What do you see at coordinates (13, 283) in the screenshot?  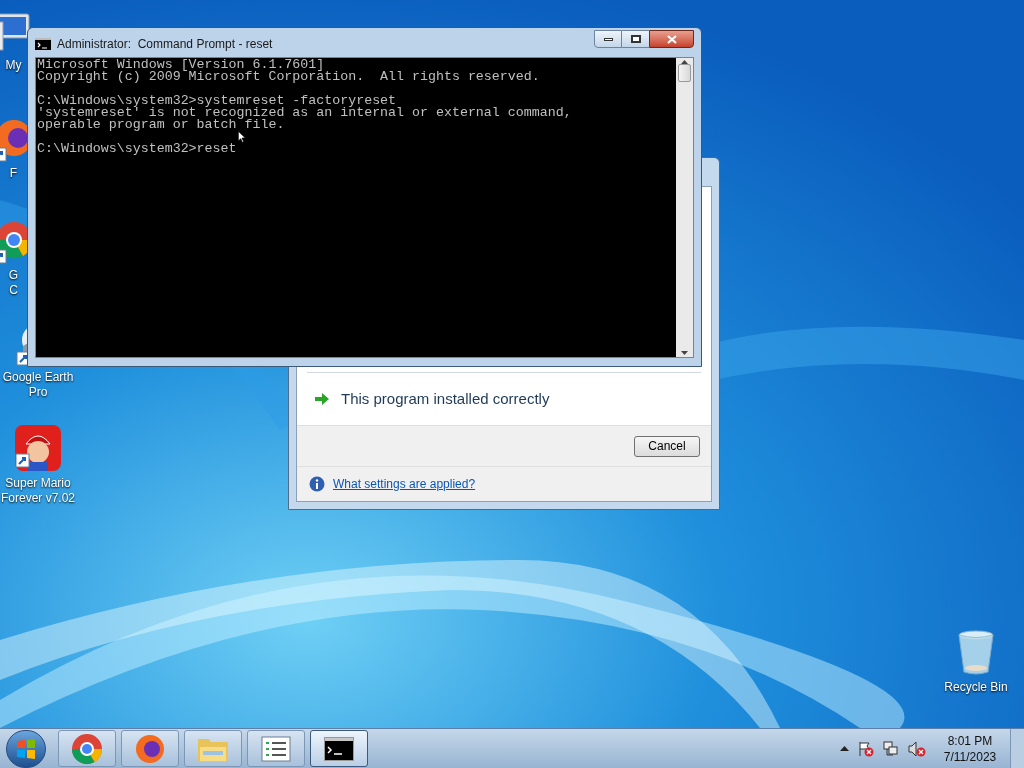 I see `icon-label: G C` at bounding box center [13, 283].